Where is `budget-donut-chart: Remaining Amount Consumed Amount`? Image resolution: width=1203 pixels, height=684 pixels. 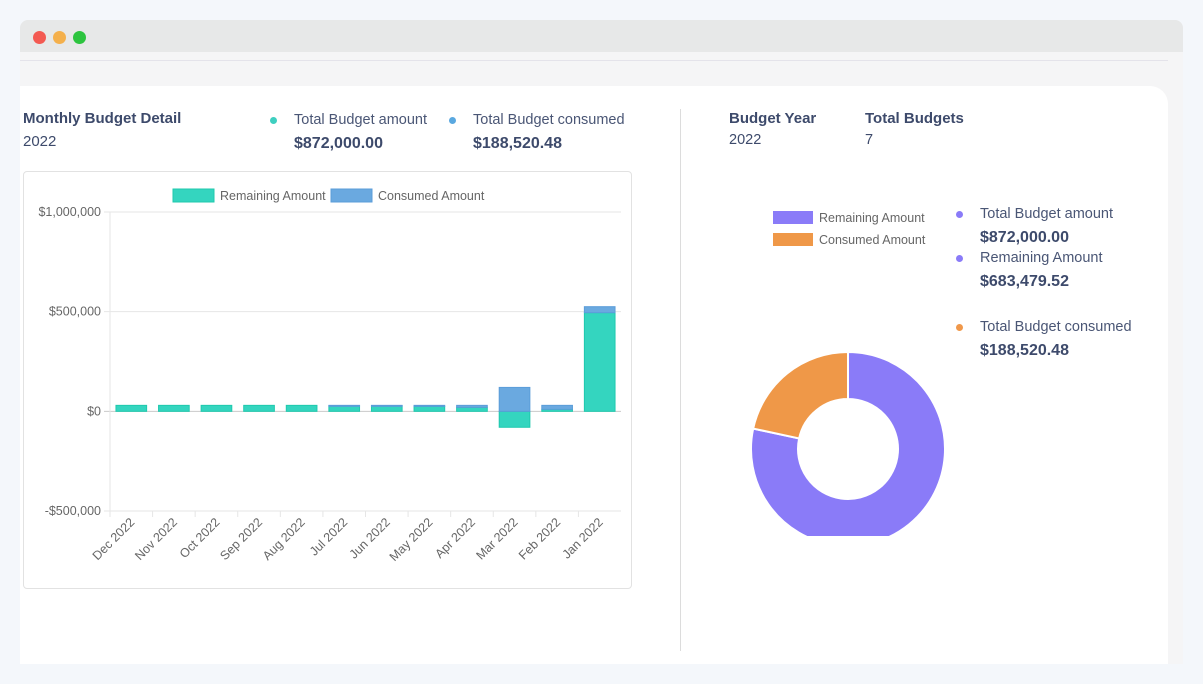 budget-donut-chart: Remaining Amount Consumed Amount is located at coordinates (848, 373).